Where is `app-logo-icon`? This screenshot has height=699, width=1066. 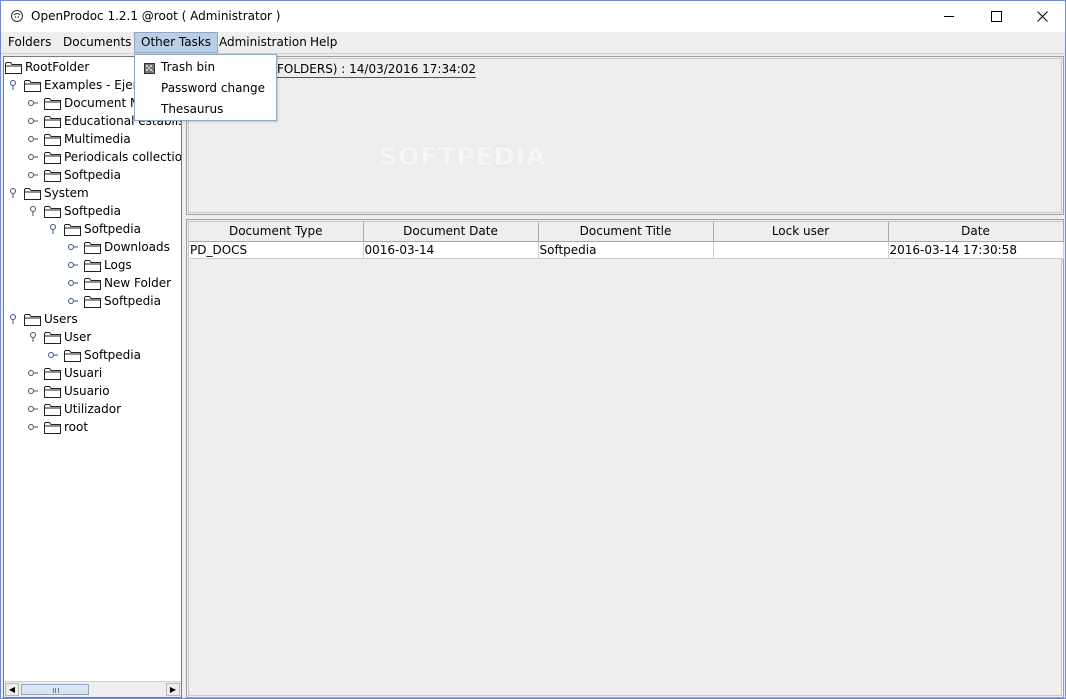
app-logo-icon is located at coordinates (17, 16).